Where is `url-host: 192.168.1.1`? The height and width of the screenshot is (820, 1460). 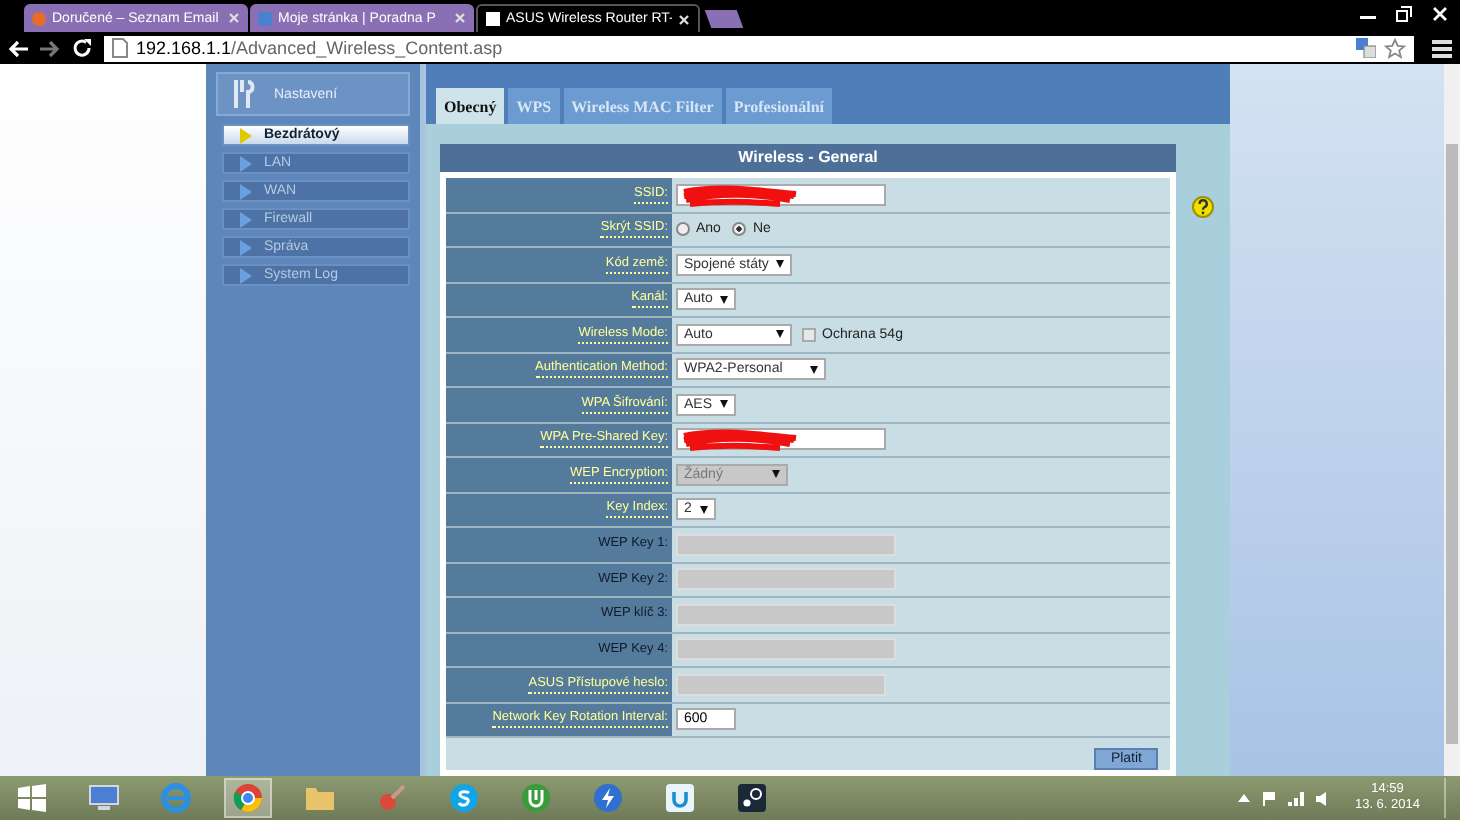
url-host: 192.168.1.1 is located at coordinates (184, 48).